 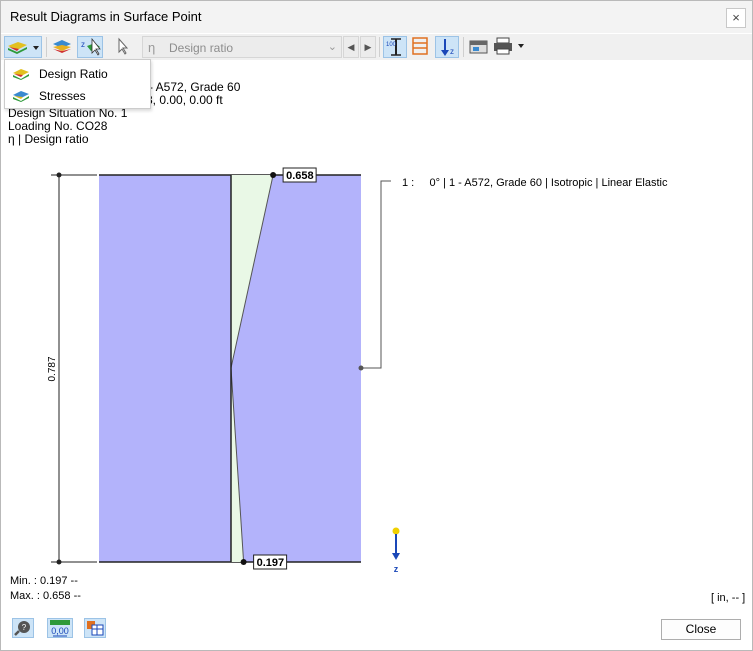 I want to click on surface-results-icon, so click(x=23, y=48).